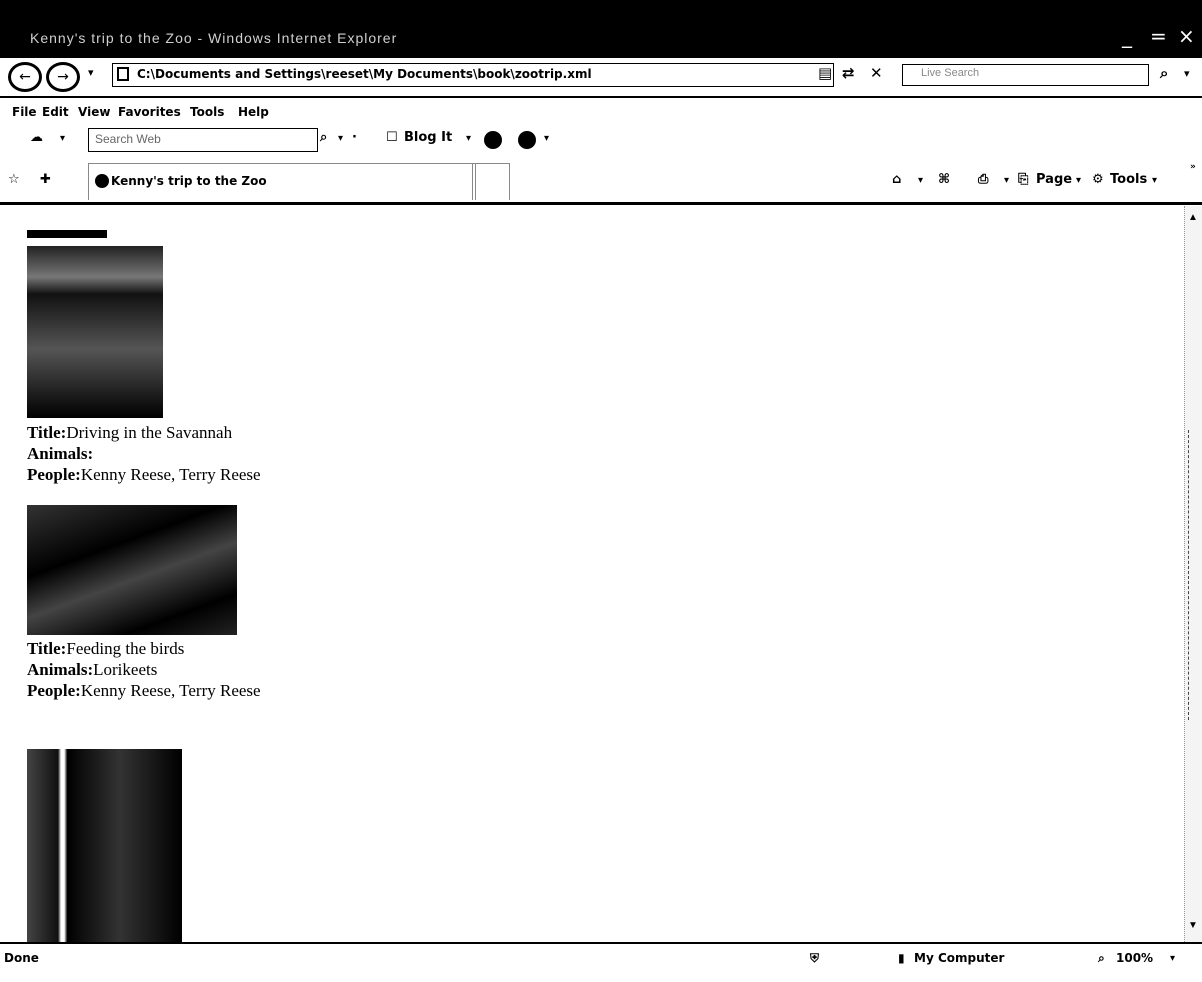 Image resolution: width=1202 pixels, height=982 pixels. I want to click on menu-view: View, so click(94, 112).